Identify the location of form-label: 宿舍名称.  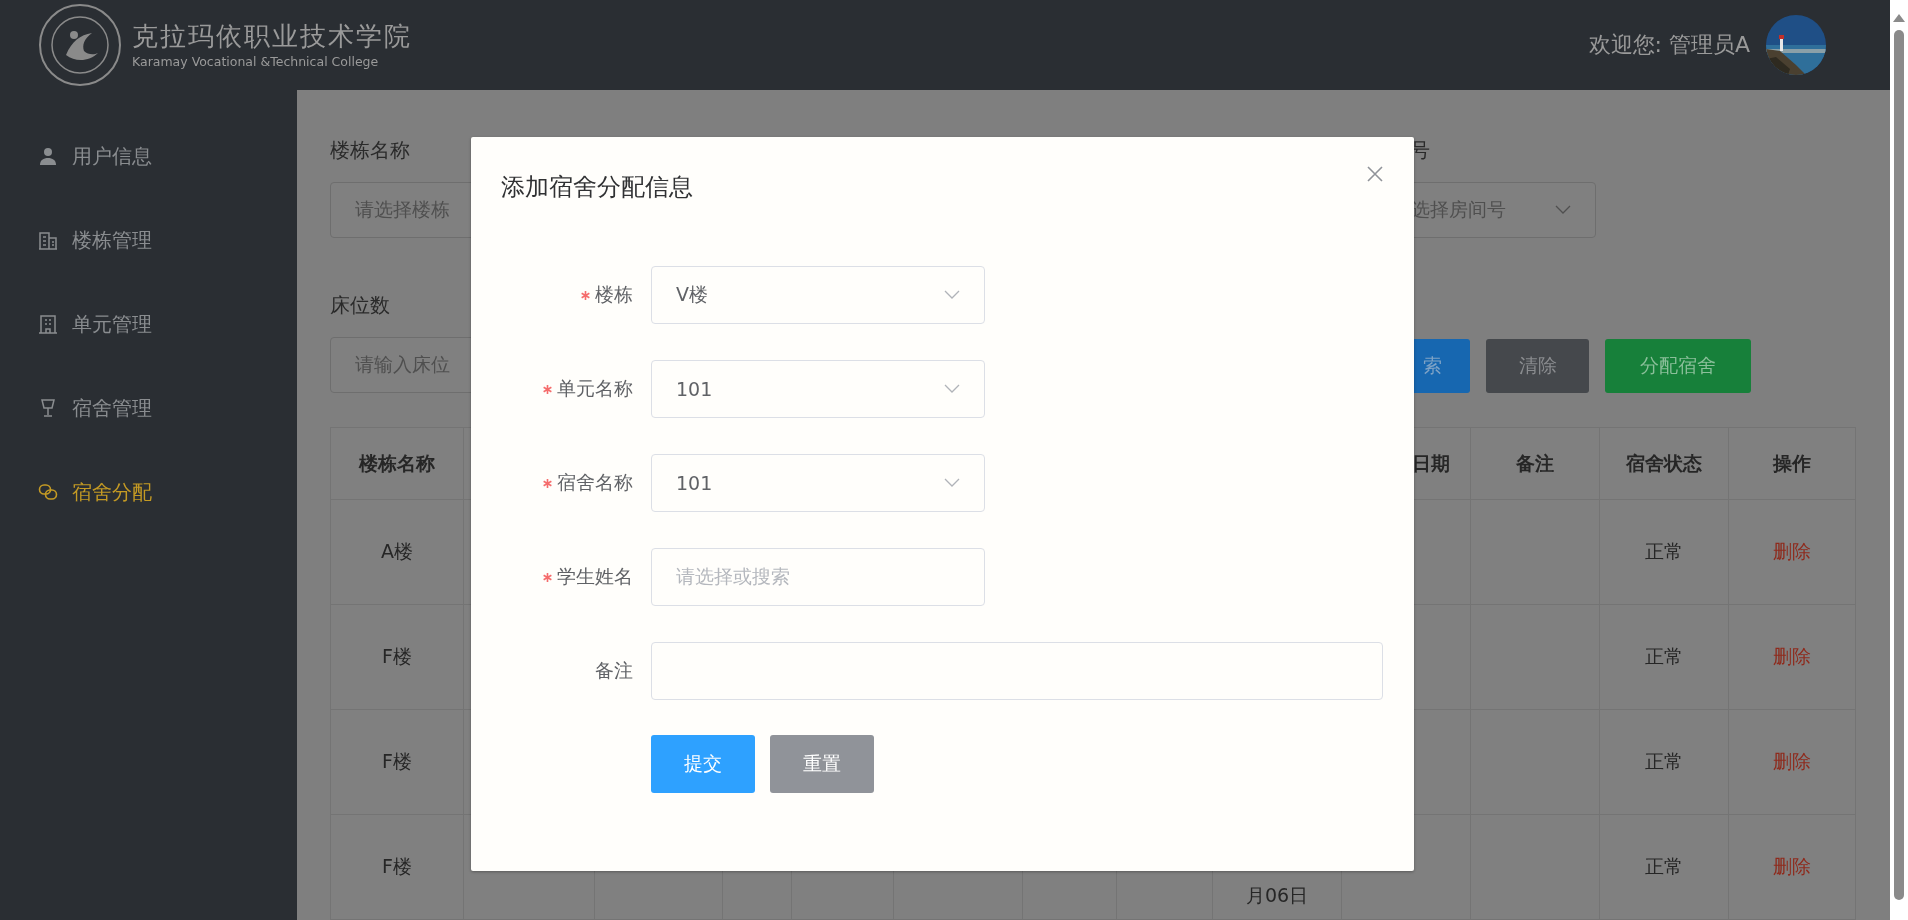
(595, 482).